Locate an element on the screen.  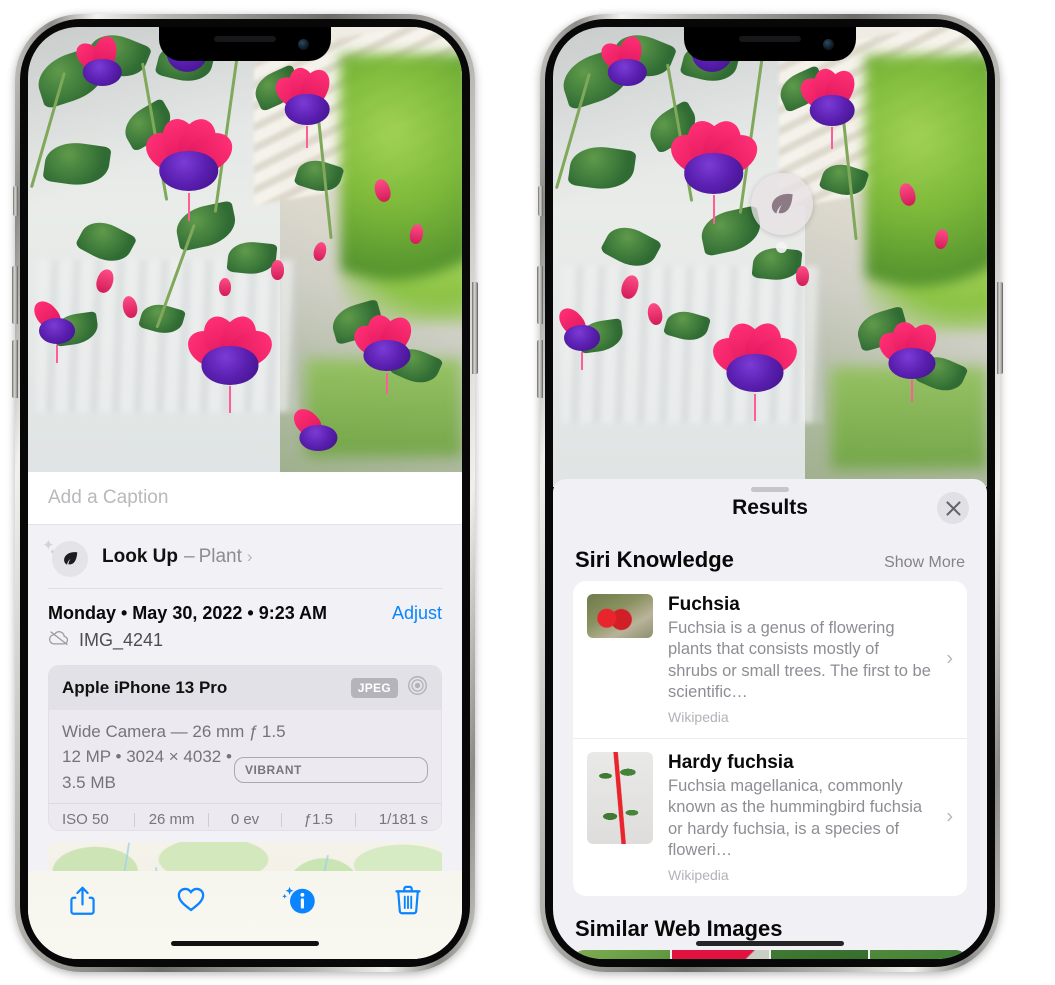
photographic-style-badge: VIBRANT is located at coordinates (331, 769).